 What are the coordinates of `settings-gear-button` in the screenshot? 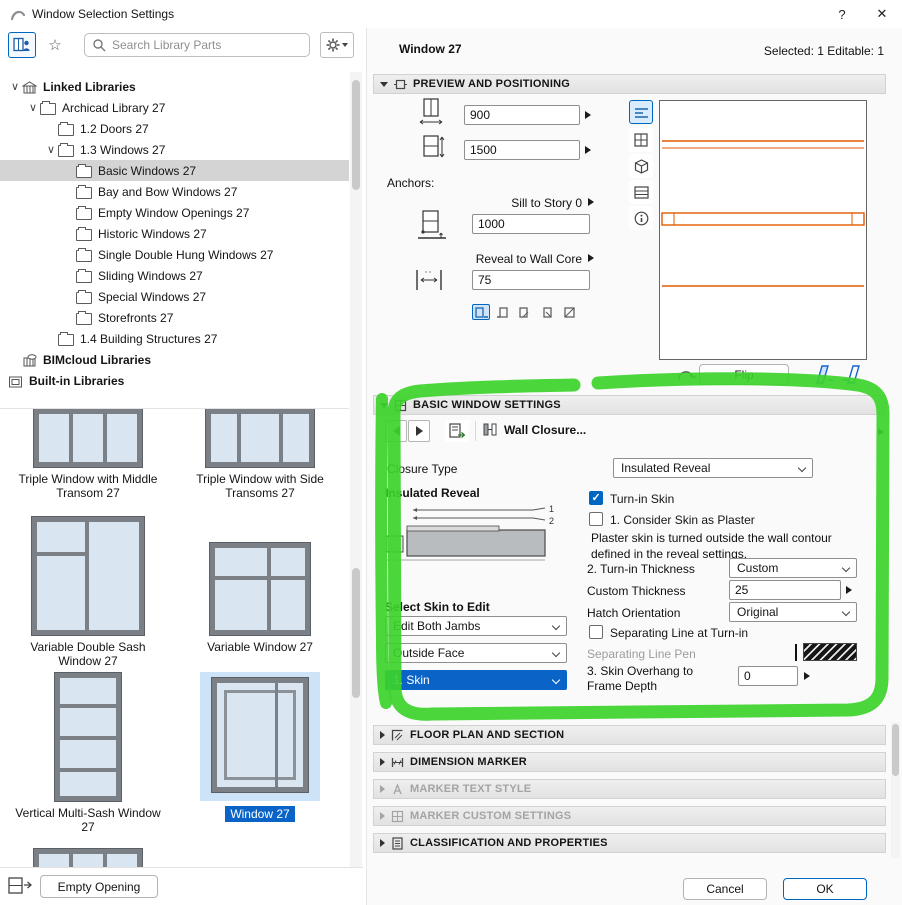 It's located at (337, 45).